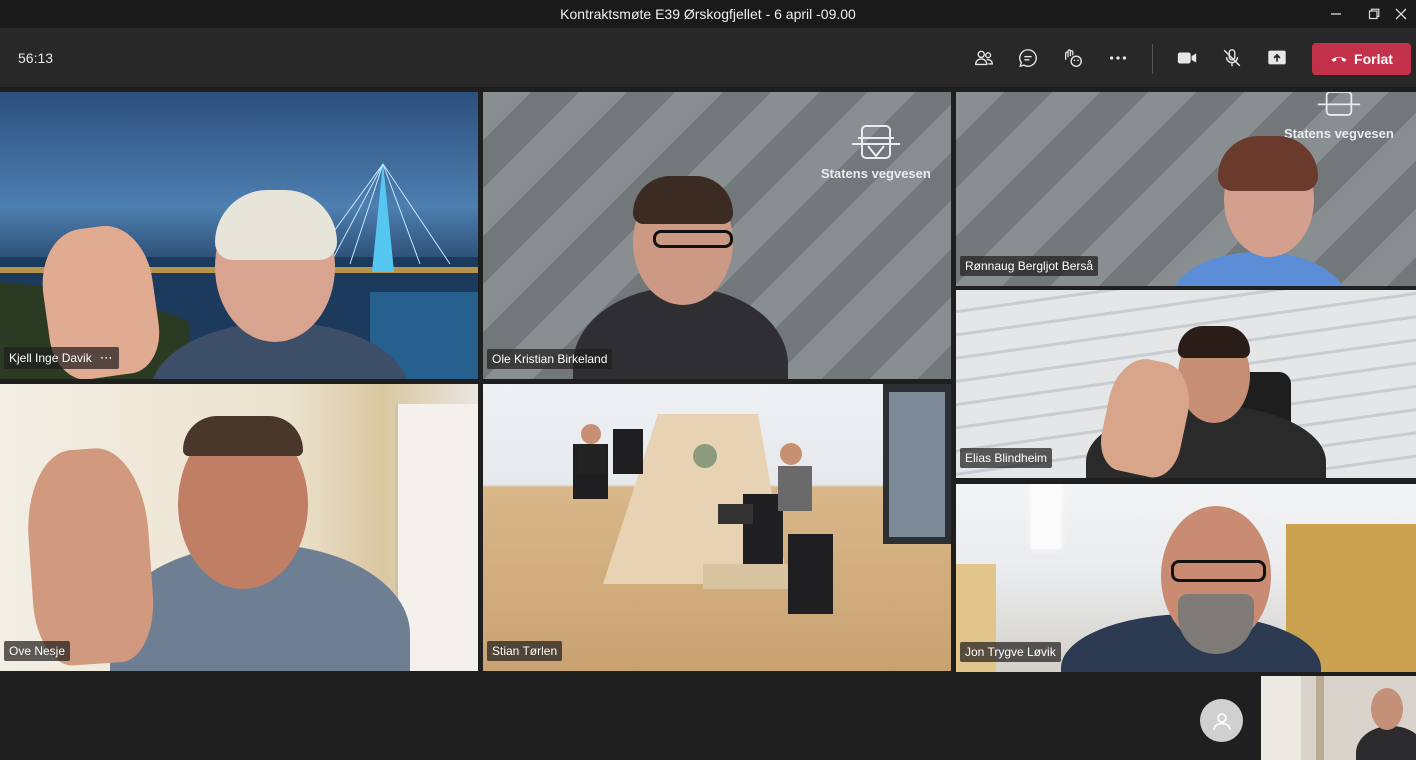  Describe the element at coordinates (90, 556) in the screenshot. I see `raised-hand` at that location.